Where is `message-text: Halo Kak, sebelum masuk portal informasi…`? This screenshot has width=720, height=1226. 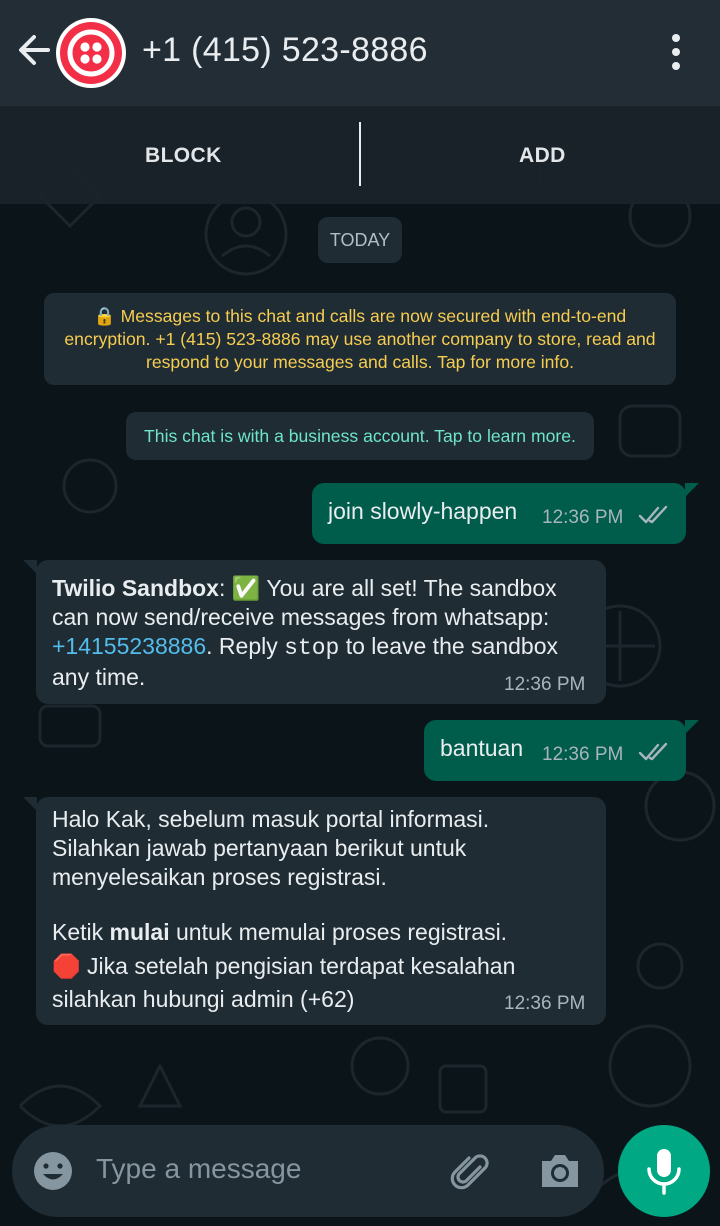
message-text: Halo Kak, sebelum masuk portal informasi… is located at coordinates (322, 909).